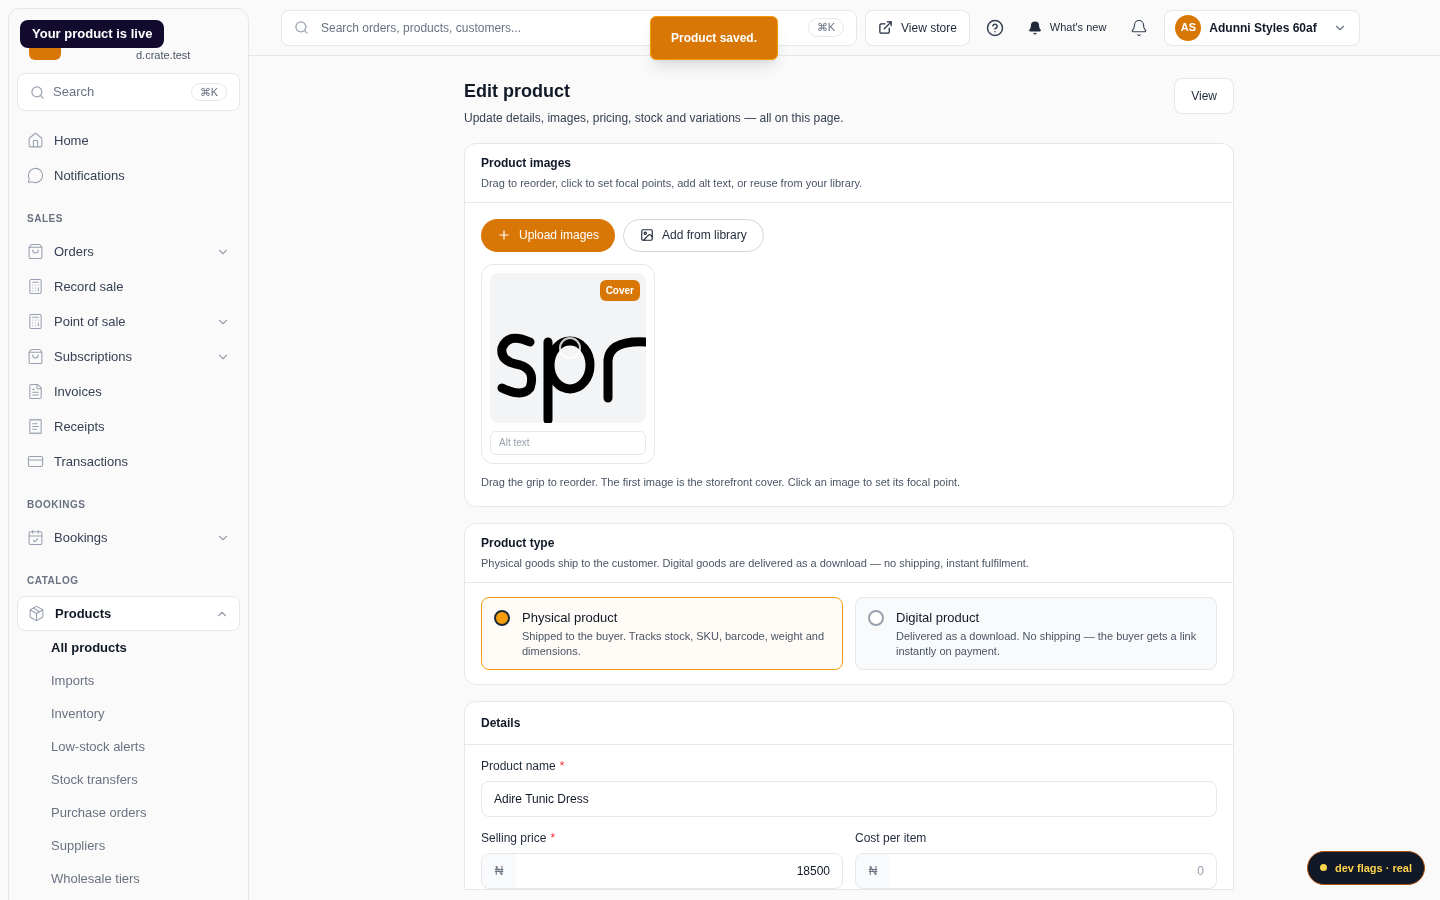 The image size is (1440, 900). What do you see at coordinates (128, 613) in the screenshot?
I see `sidebar-item: Products` at bounding box center [128, 613].